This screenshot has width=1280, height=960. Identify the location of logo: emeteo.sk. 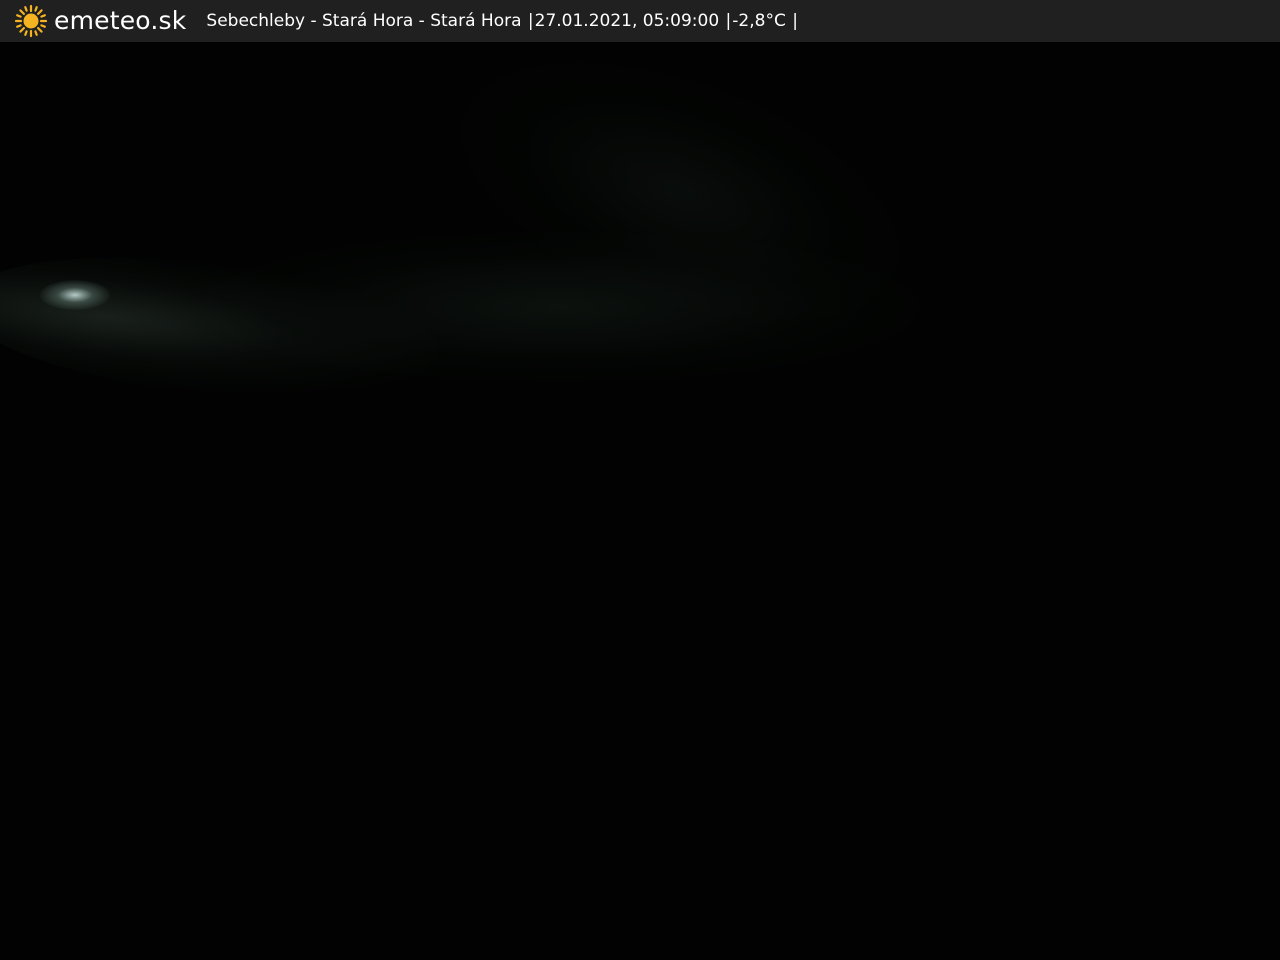
(100, 21).